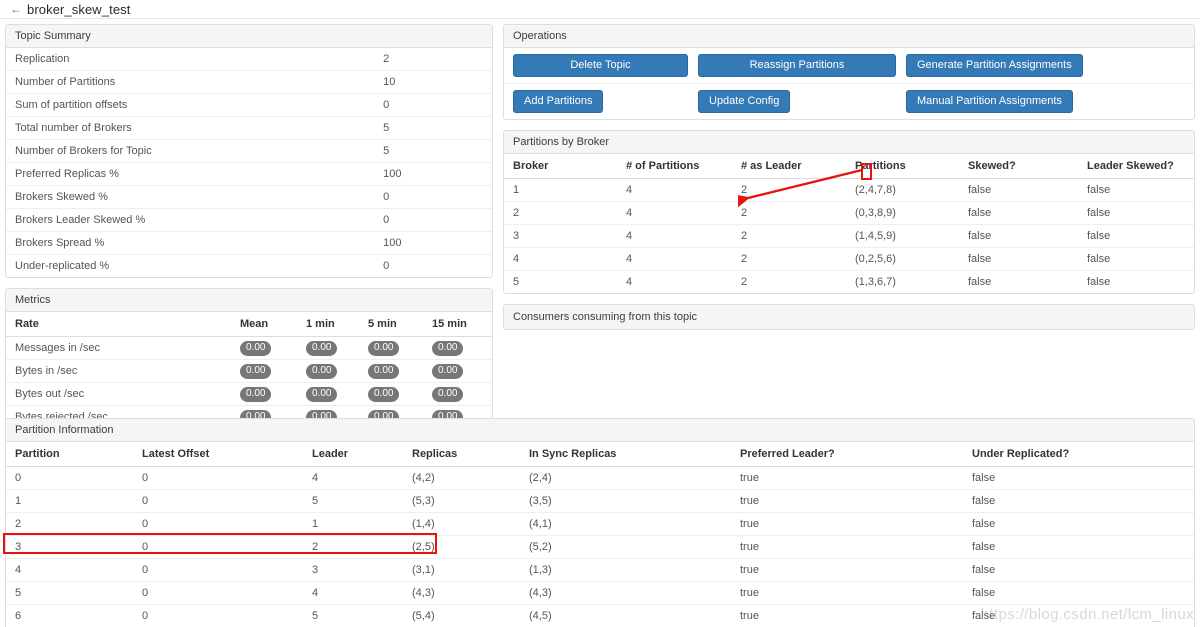  I want to click on col-num-as-leader: # as Leader, so click(789, 166).